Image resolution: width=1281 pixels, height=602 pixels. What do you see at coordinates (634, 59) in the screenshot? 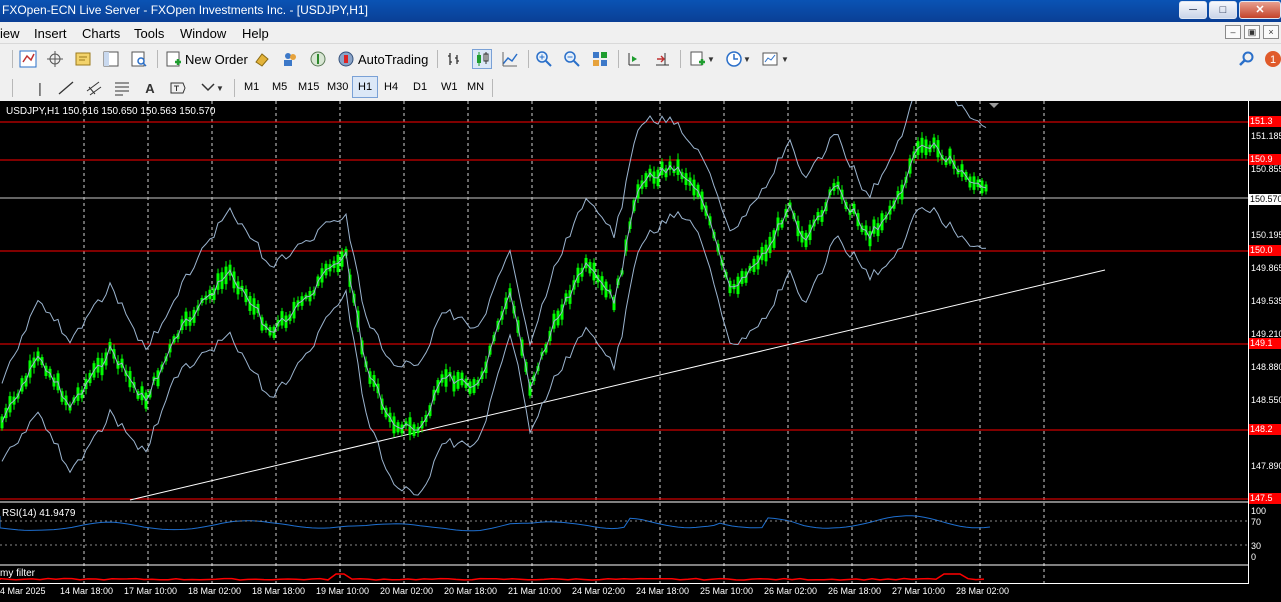
I see `chart-shift-icon` at bounding box center [634, 59].